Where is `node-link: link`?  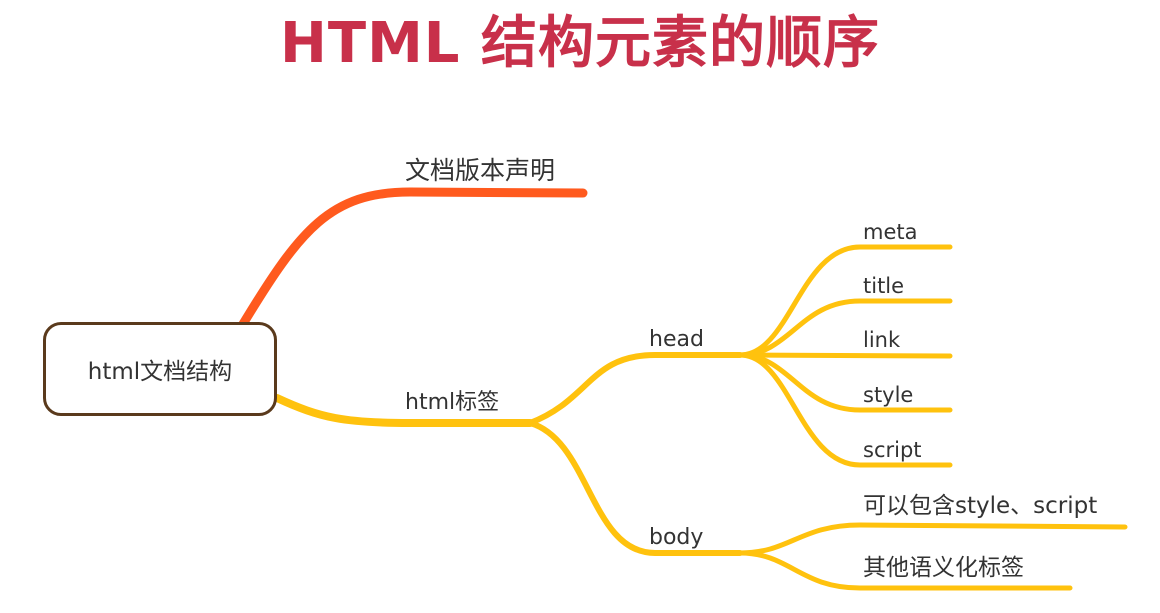 node-link: link is located at coordinates (882, 340).